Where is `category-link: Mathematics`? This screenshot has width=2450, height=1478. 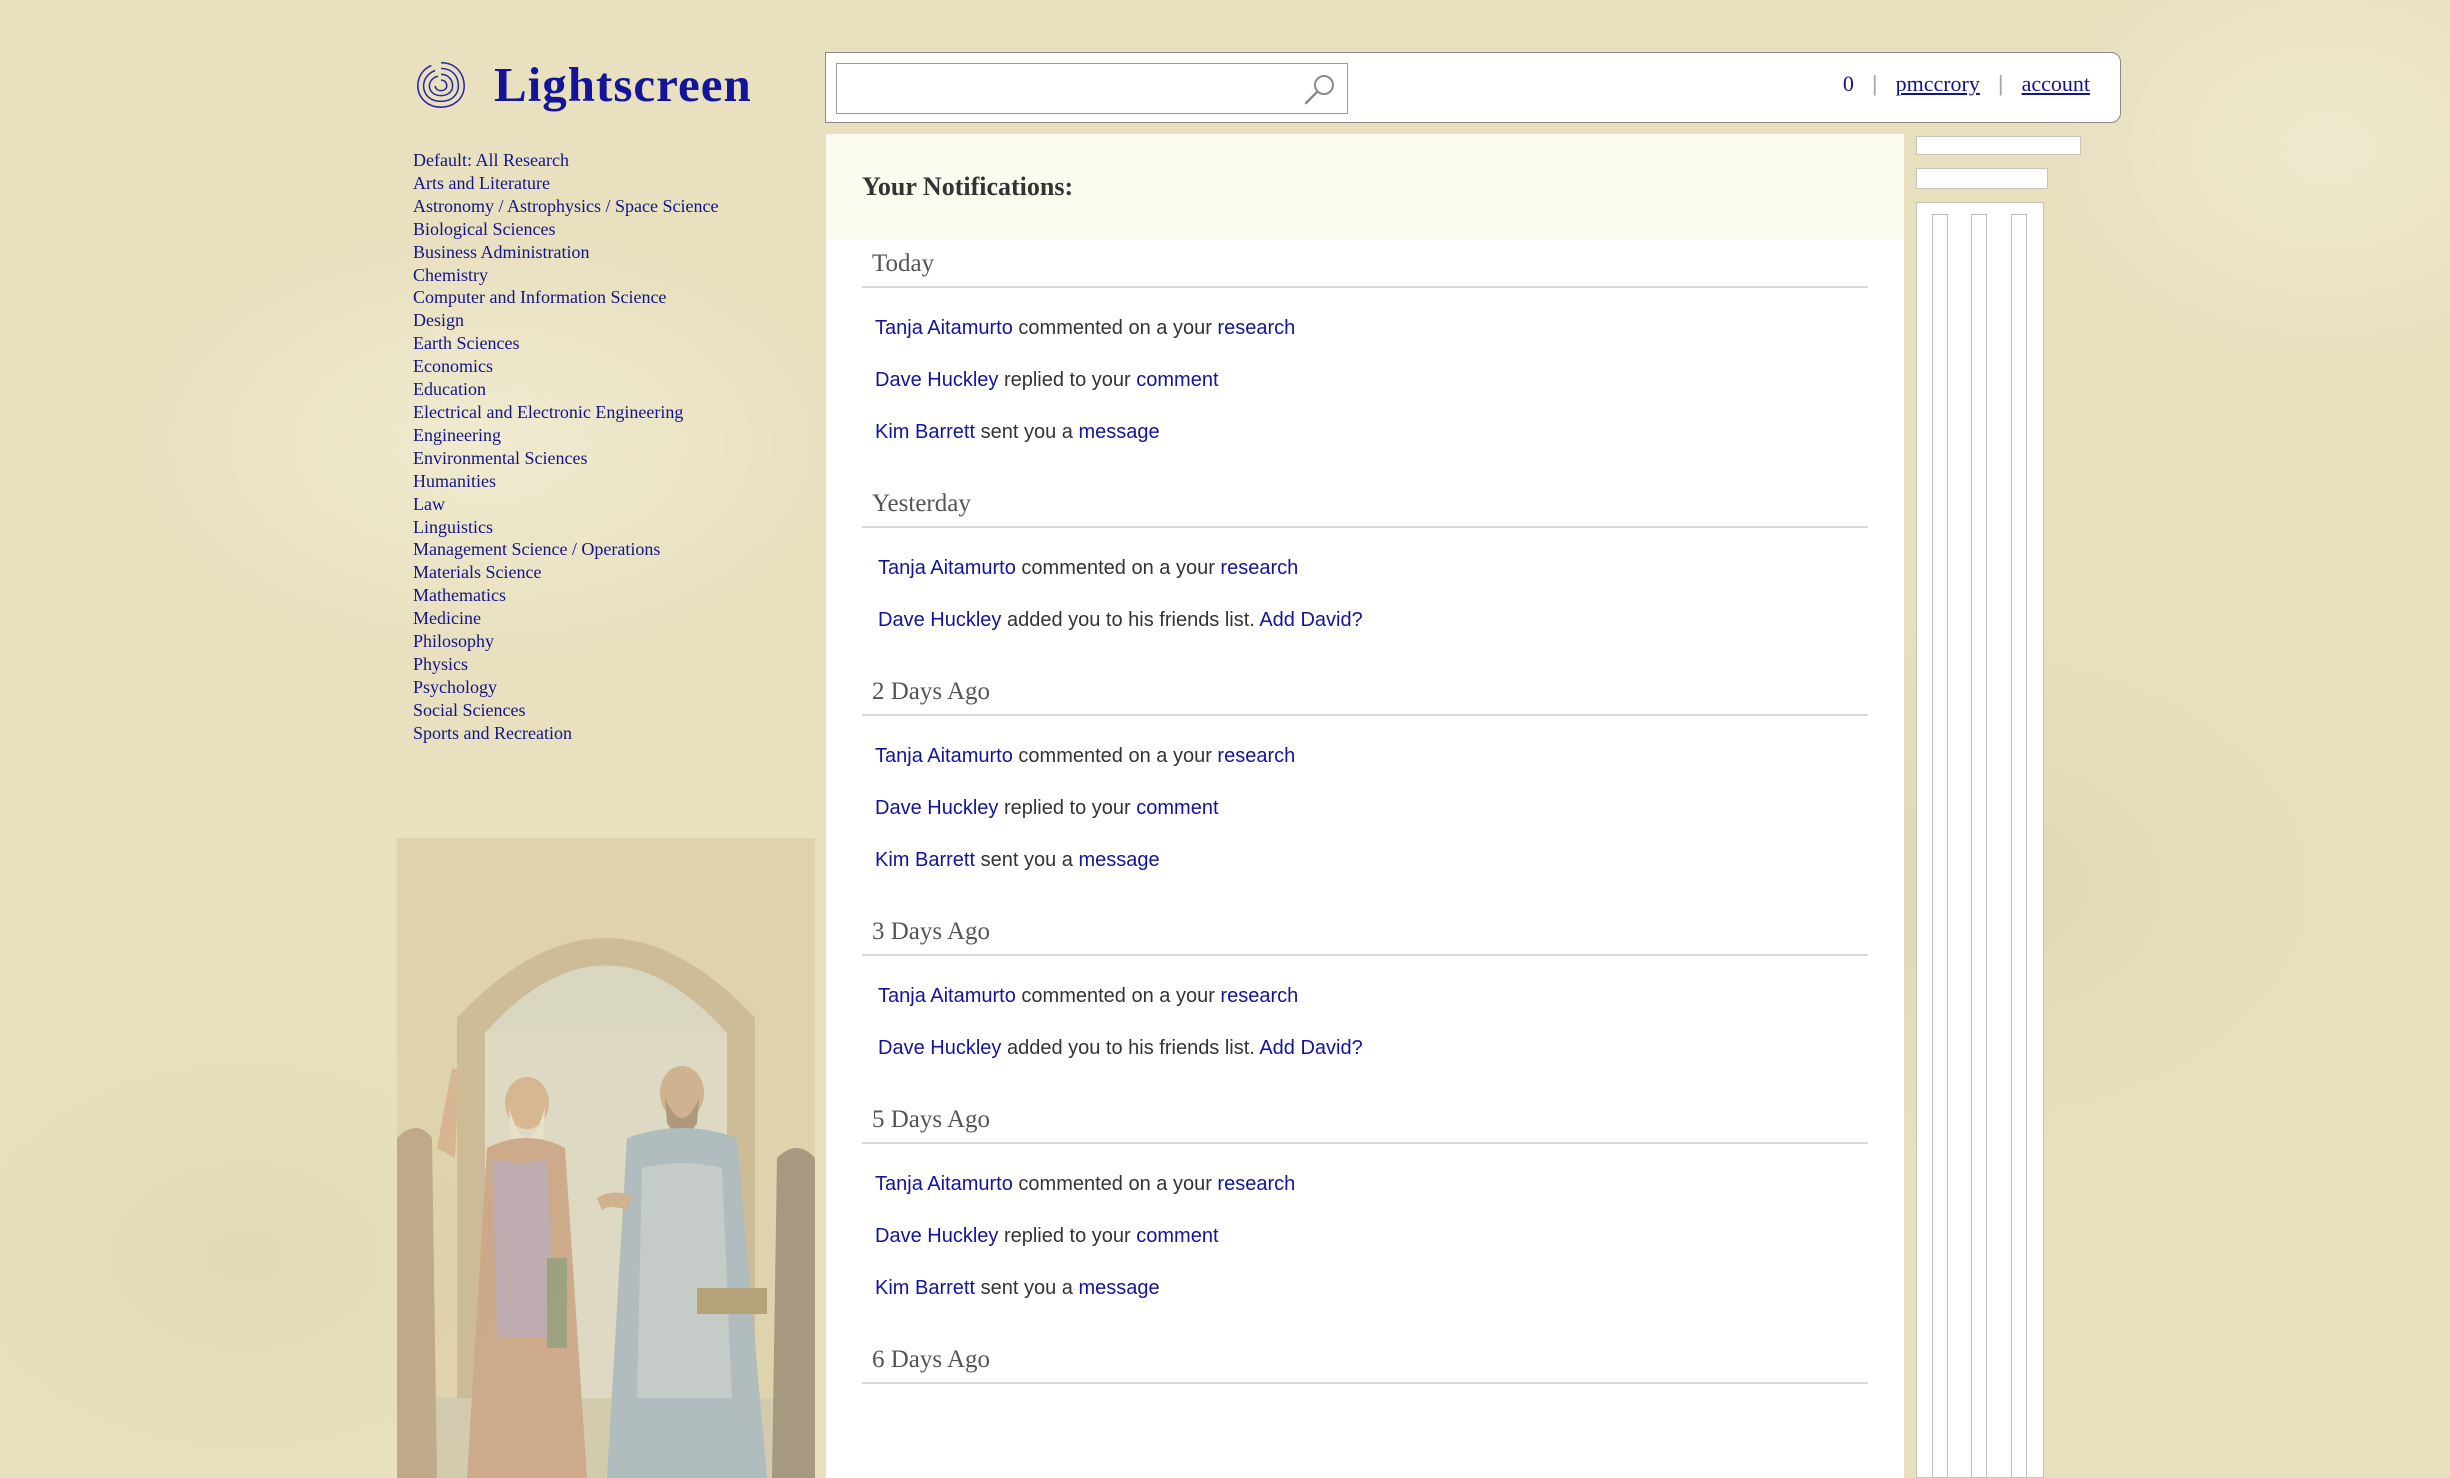 category-link: Mathematics is located at coordinates (613, 595).